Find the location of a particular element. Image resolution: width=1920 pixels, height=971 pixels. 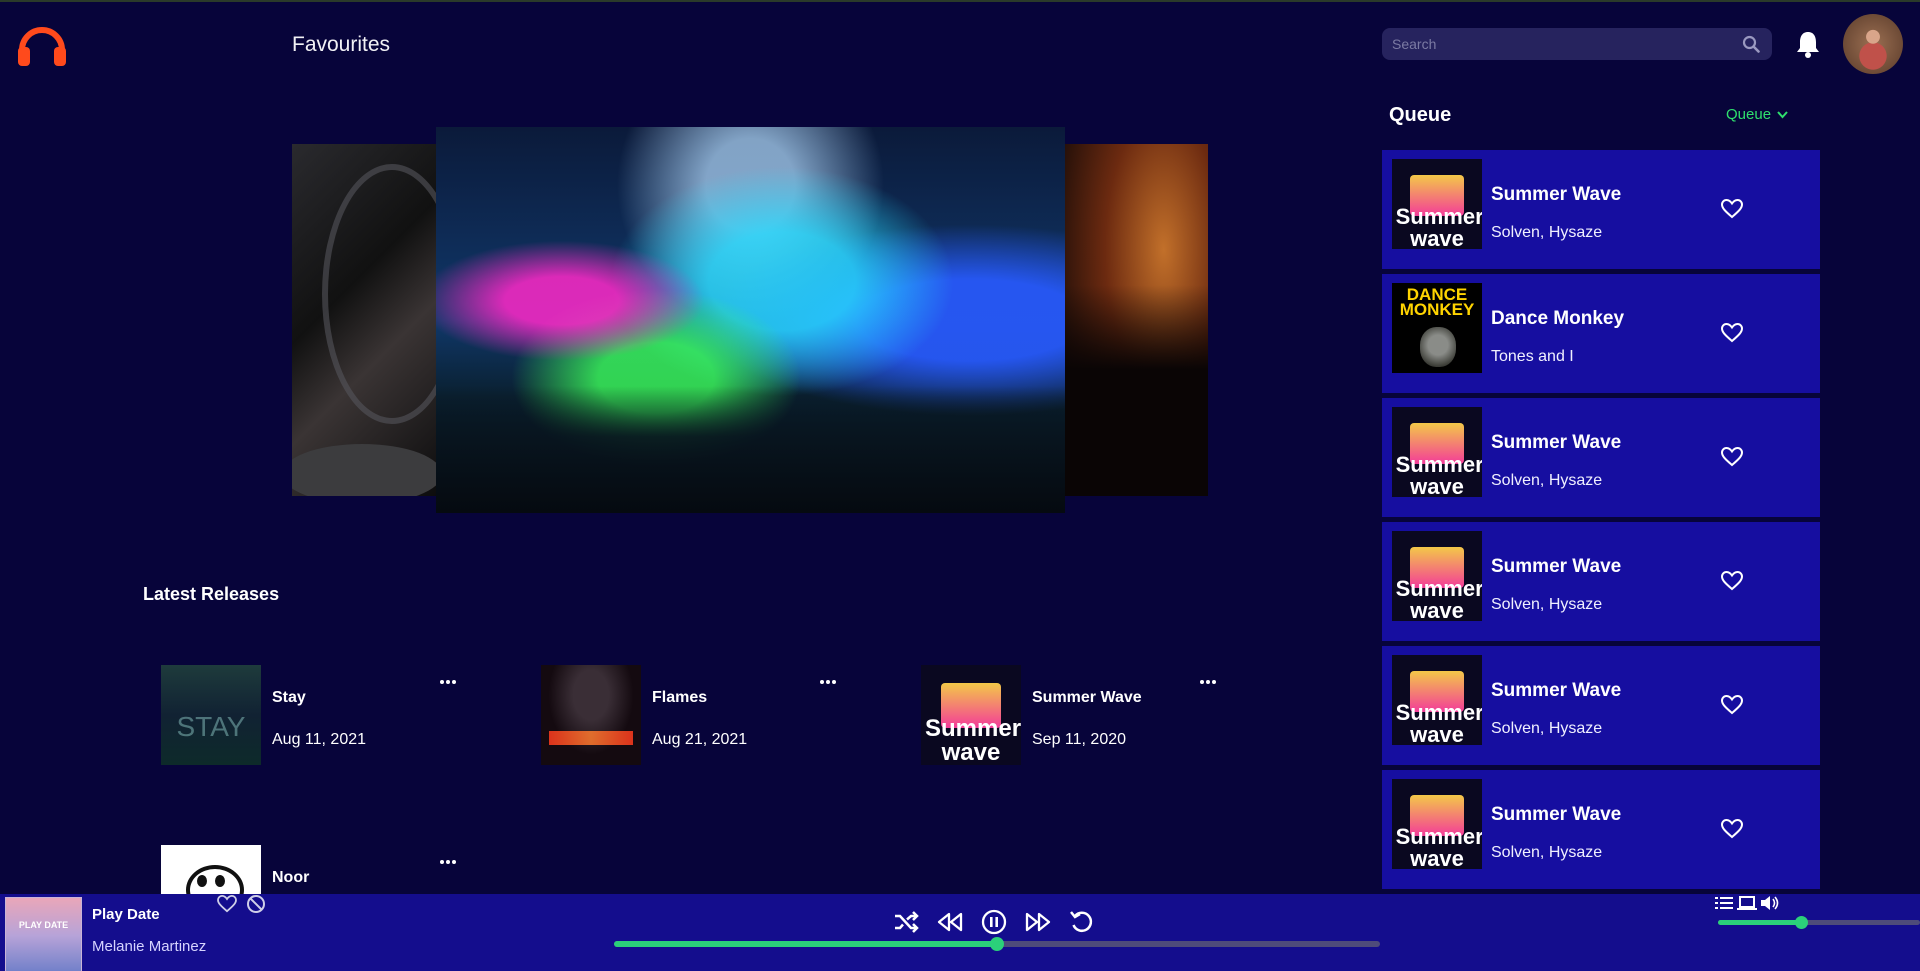

carousel-slide-active is located at coordinates (750, 320).